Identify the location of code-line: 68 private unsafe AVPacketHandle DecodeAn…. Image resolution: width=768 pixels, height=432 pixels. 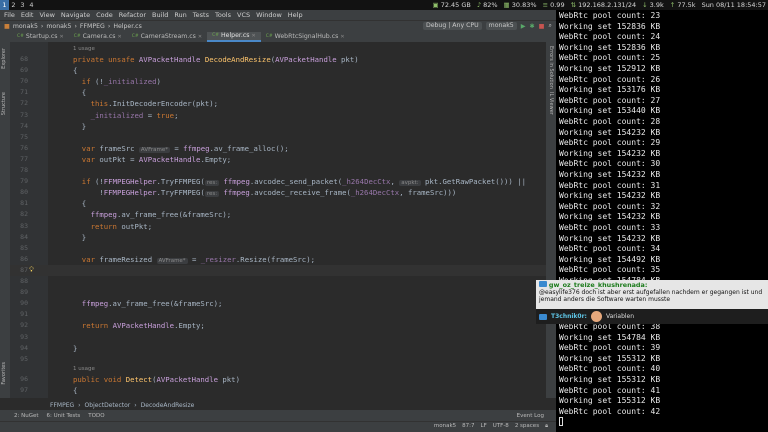
(278, 59).